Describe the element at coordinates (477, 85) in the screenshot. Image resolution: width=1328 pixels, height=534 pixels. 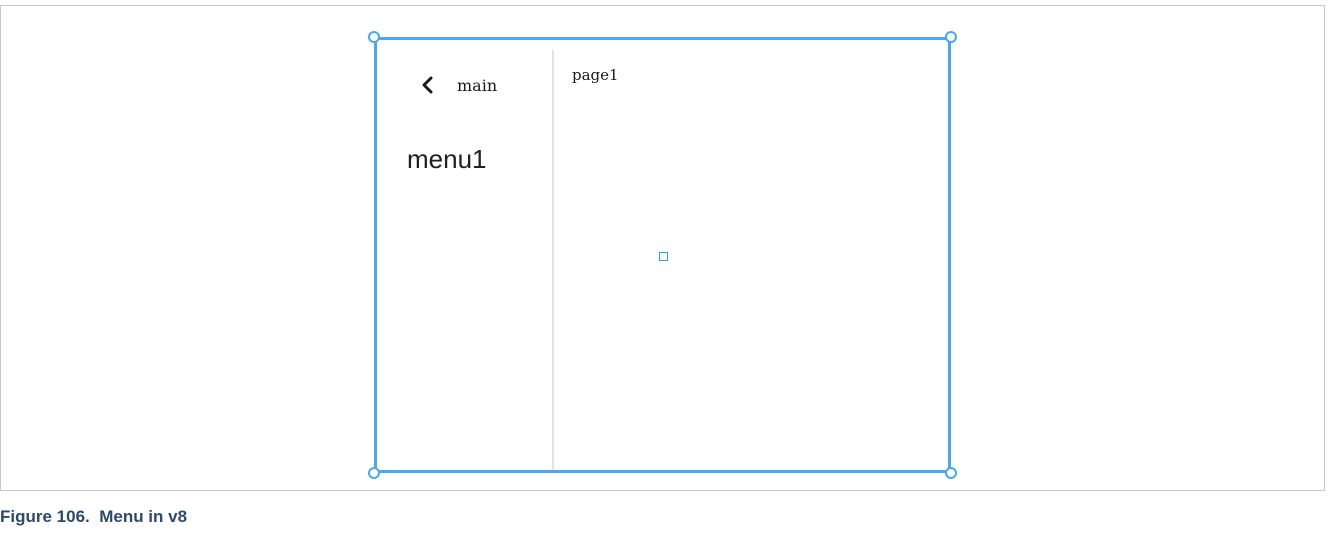
I see `back-label: main` at that location.